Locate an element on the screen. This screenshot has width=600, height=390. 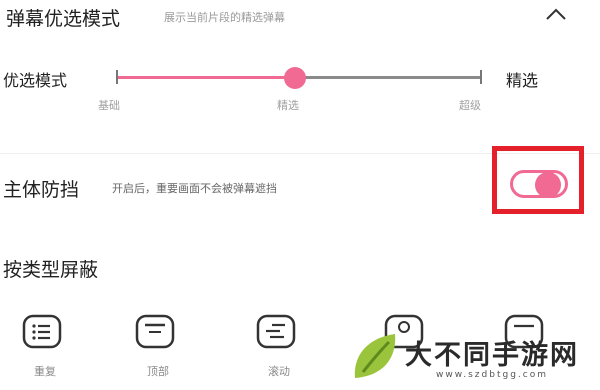
level-super: 超级 is located at coordinates (470, 105).